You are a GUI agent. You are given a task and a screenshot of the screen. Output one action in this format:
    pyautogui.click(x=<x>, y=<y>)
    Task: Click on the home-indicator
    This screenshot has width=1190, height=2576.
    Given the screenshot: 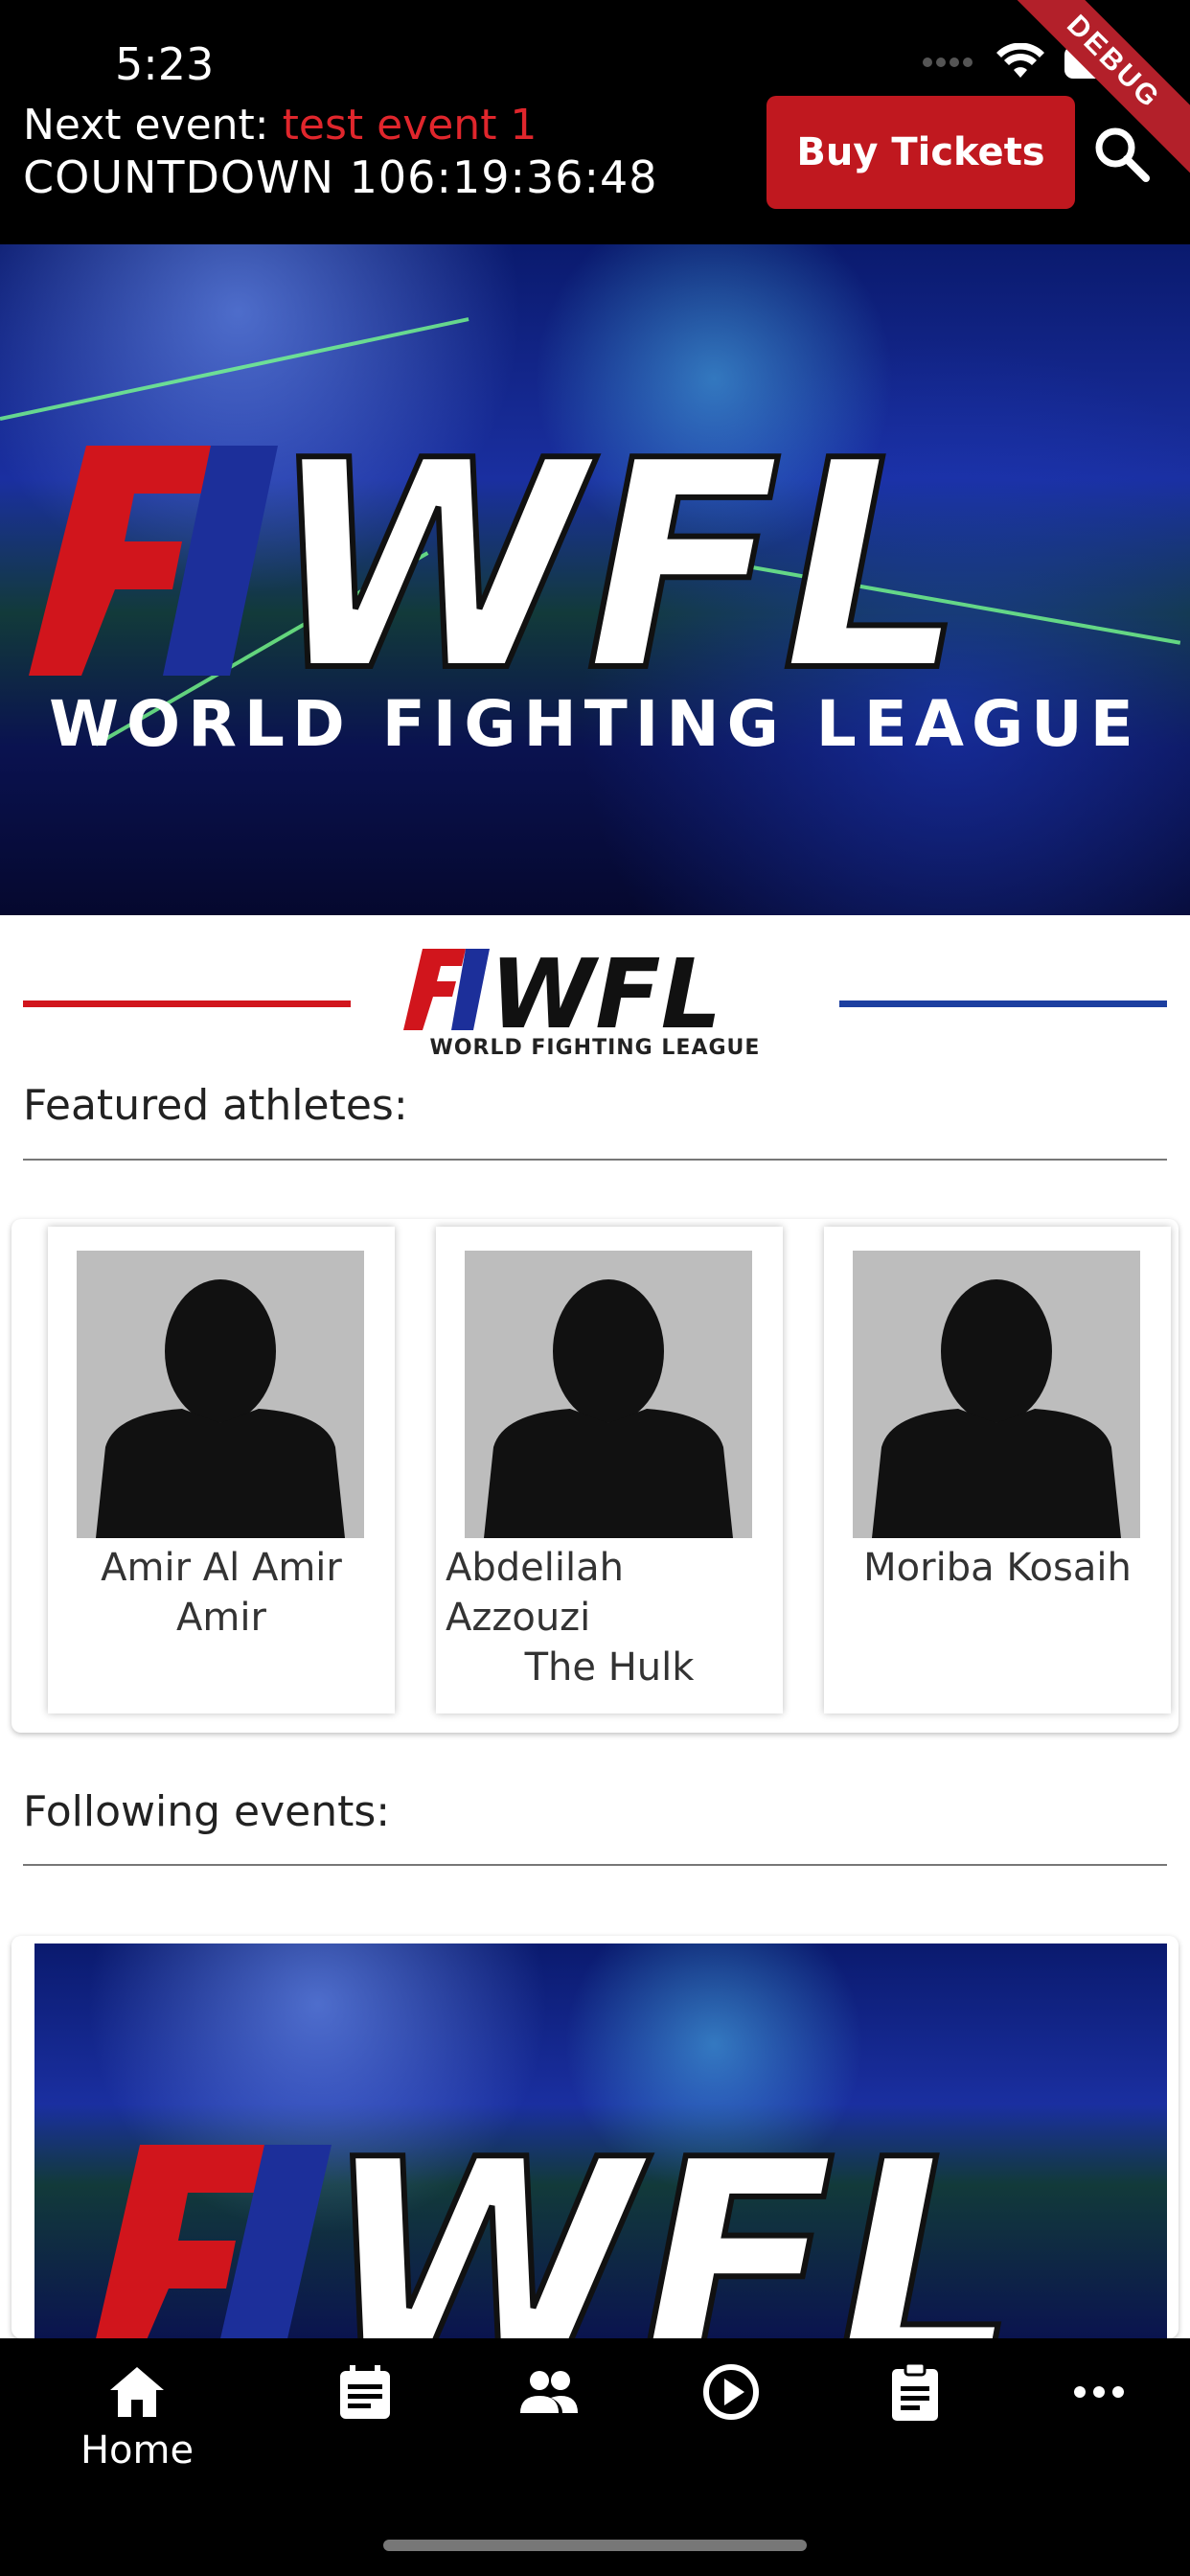 What is the action you would take?
    pyautogui.click(x=595, y=2545)
    